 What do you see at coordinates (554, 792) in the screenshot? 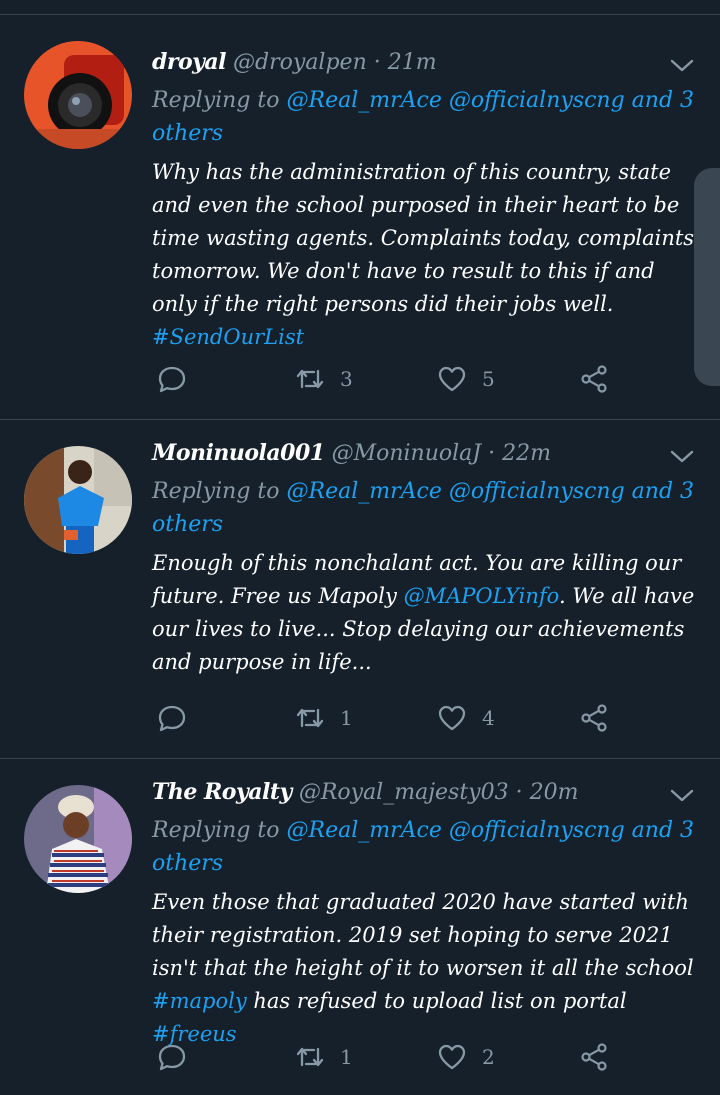
I see `timestamp: 20m` at bounding box center [554, 792].